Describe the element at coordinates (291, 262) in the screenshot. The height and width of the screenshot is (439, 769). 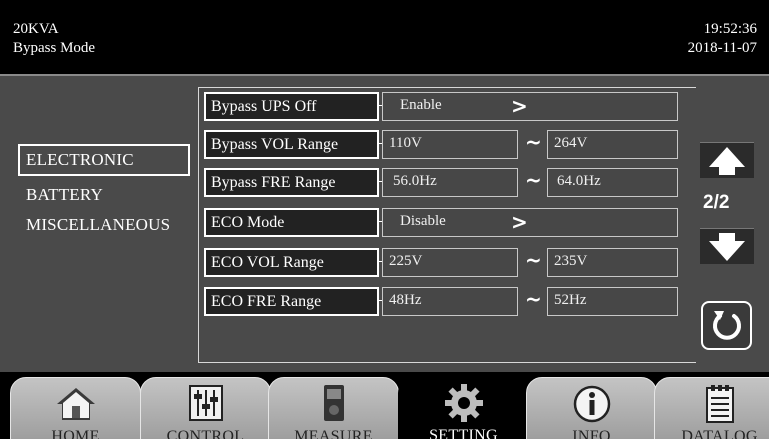
I see `setting-label: ECO VOL Range` at that location.